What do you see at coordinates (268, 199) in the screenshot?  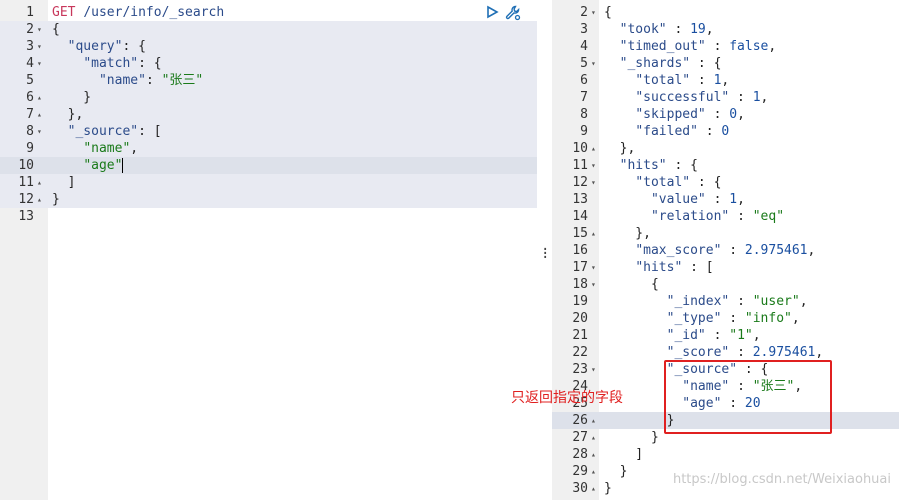 I see `request-line: 12 ▴}` at bounding box center [268, 199].